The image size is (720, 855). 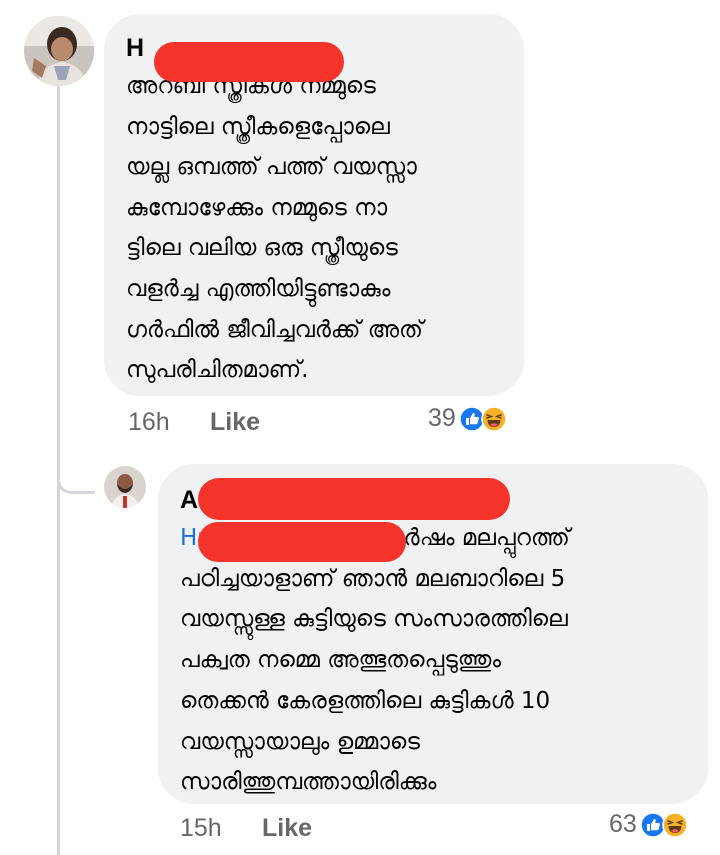 I want to click on comment-author: H, so click(x=325, y=57).